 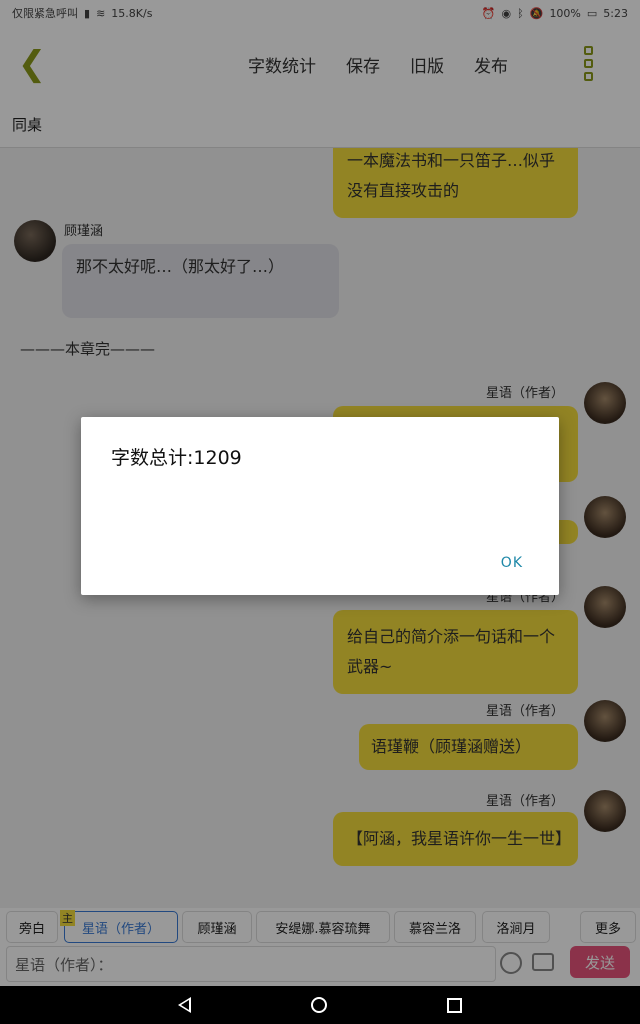 What do you see at coordinates (512, 563) in the screenshot?
I see `ok-button: OK` at bounding box center [512, 563].